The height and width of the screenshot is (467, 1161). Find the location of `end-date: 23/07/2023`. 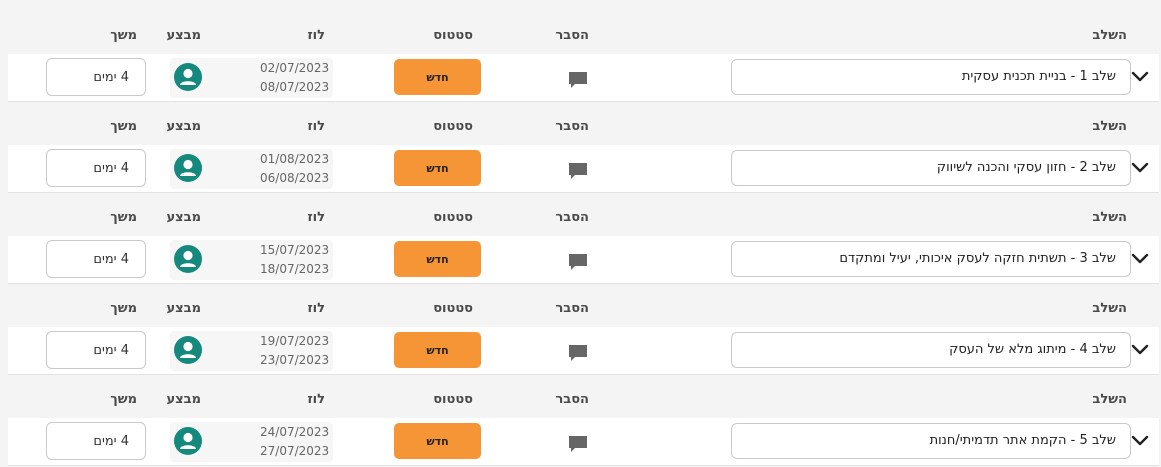

end-date: 23/07/2023 is located at coordinates (295, 360).